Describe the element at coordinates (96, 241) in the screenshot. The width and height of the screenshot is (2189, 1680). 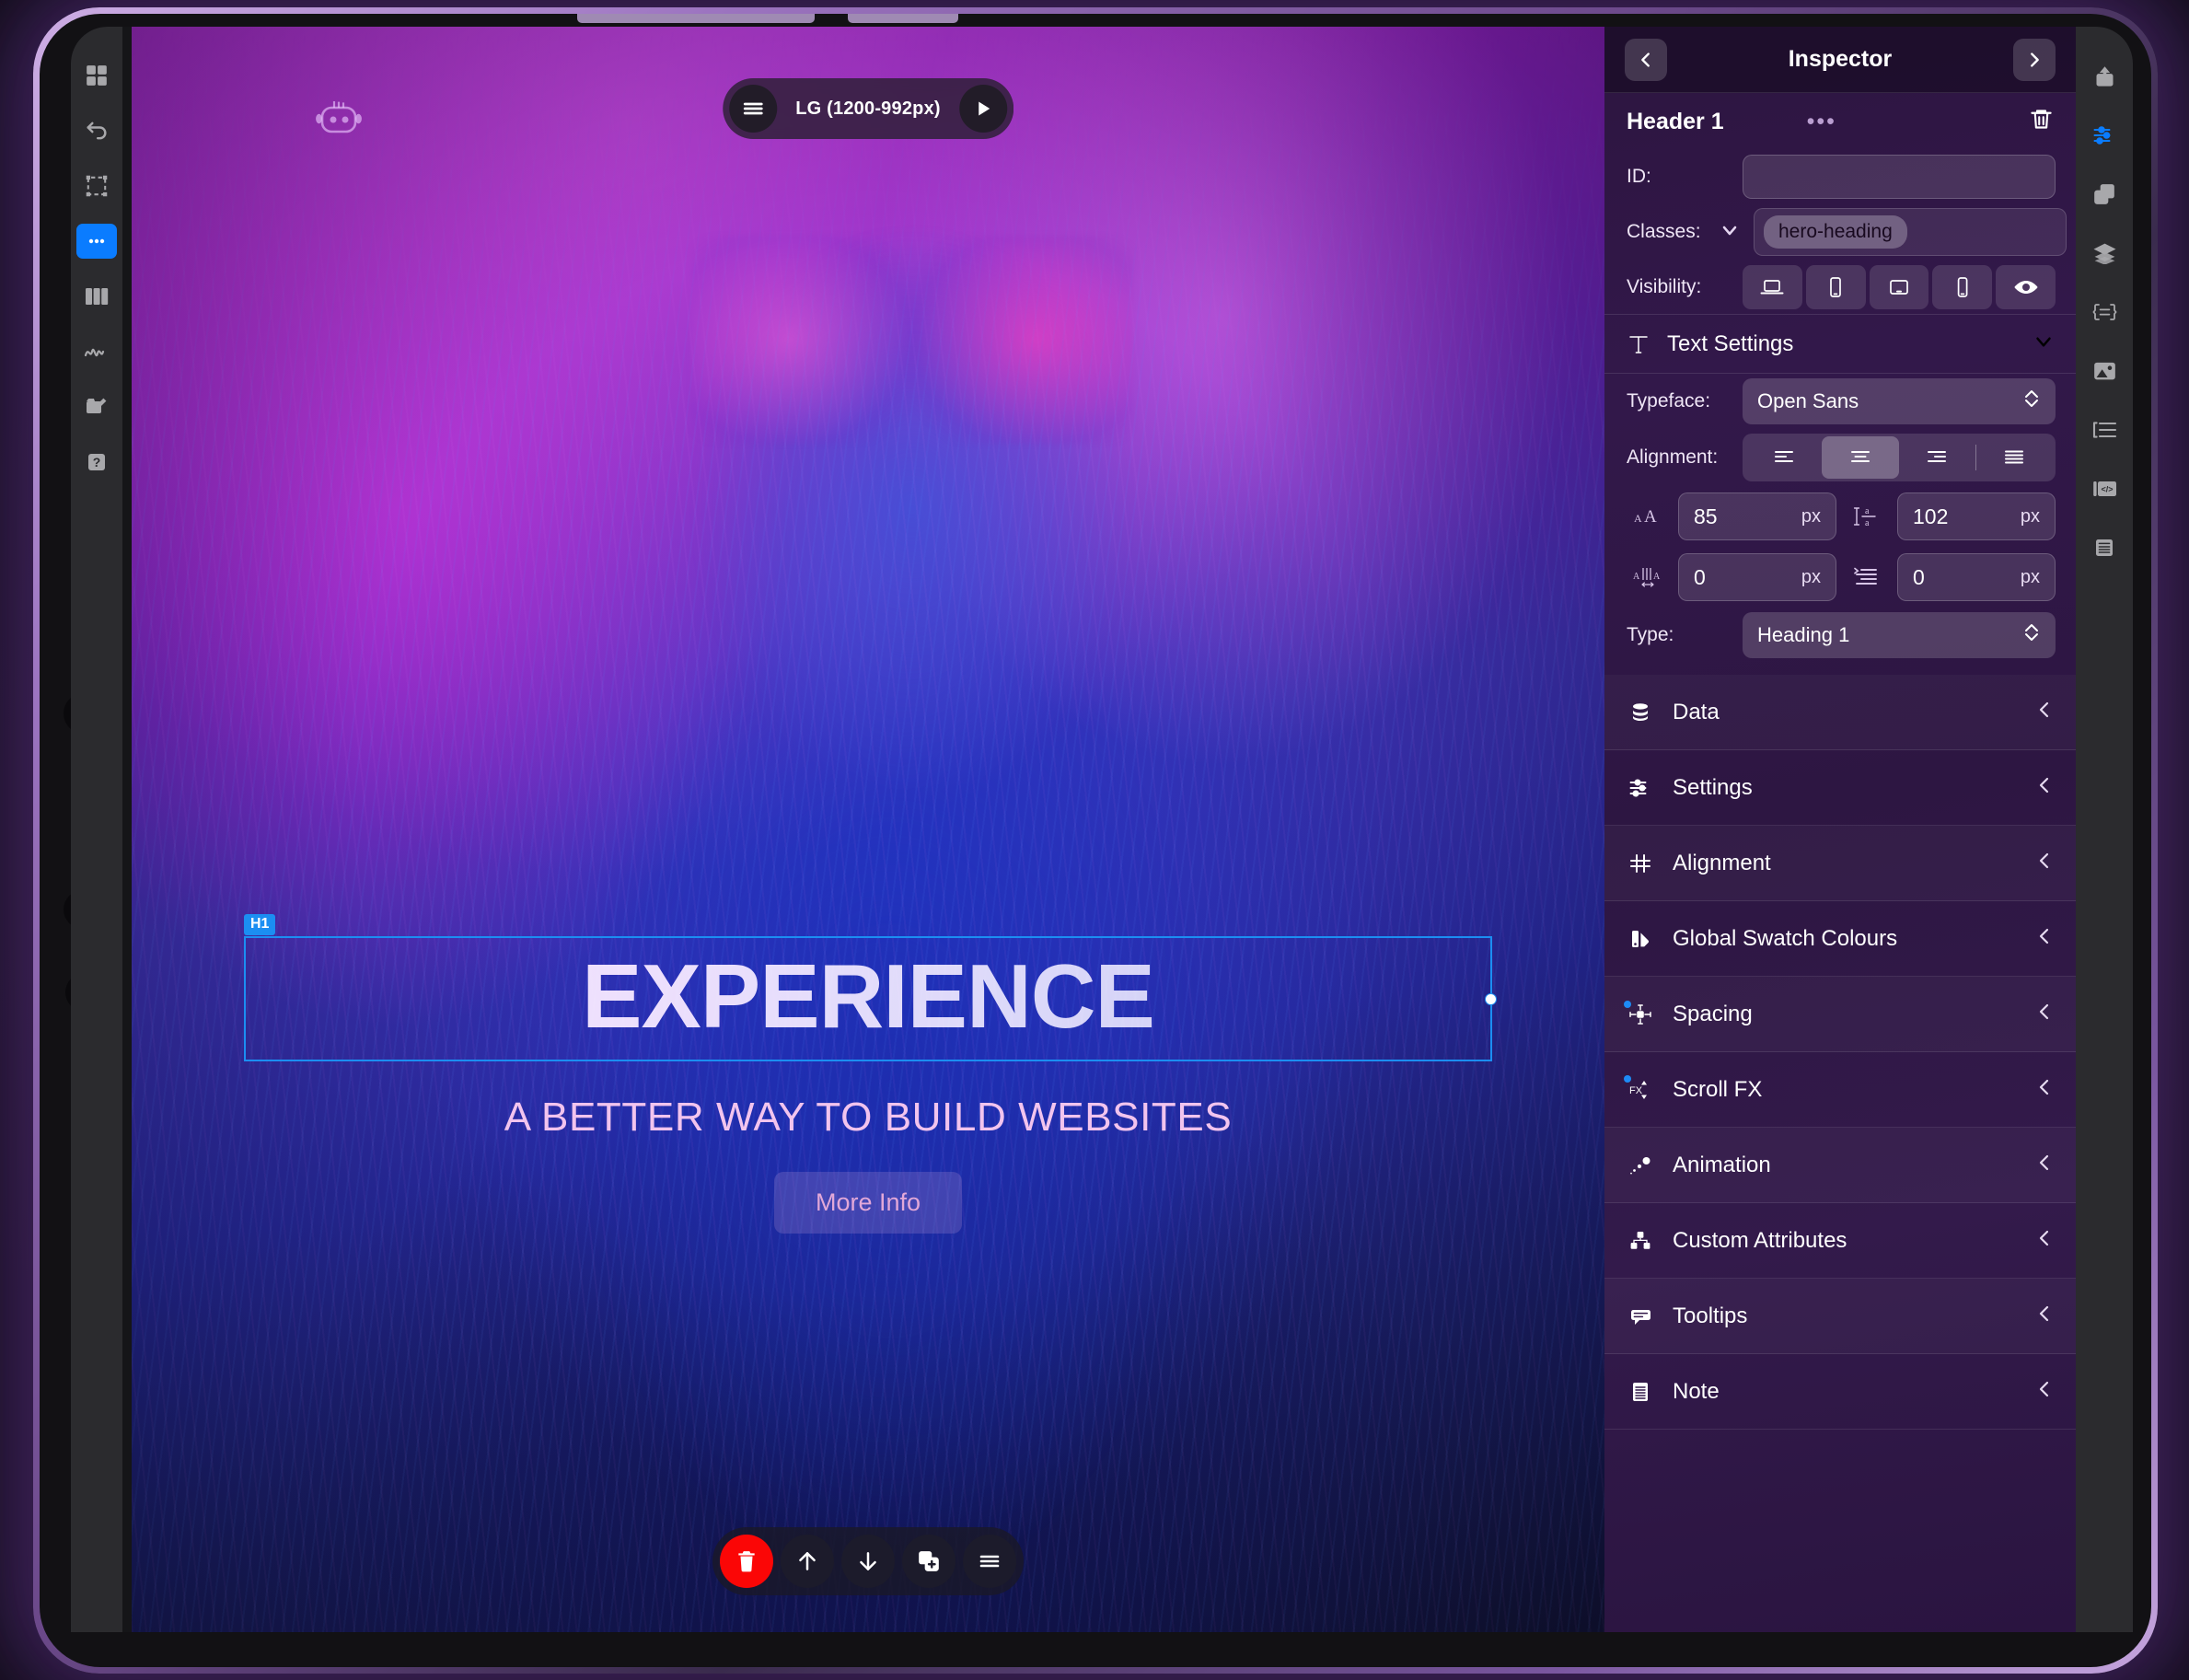
I see `more-dots-icon` at that location.